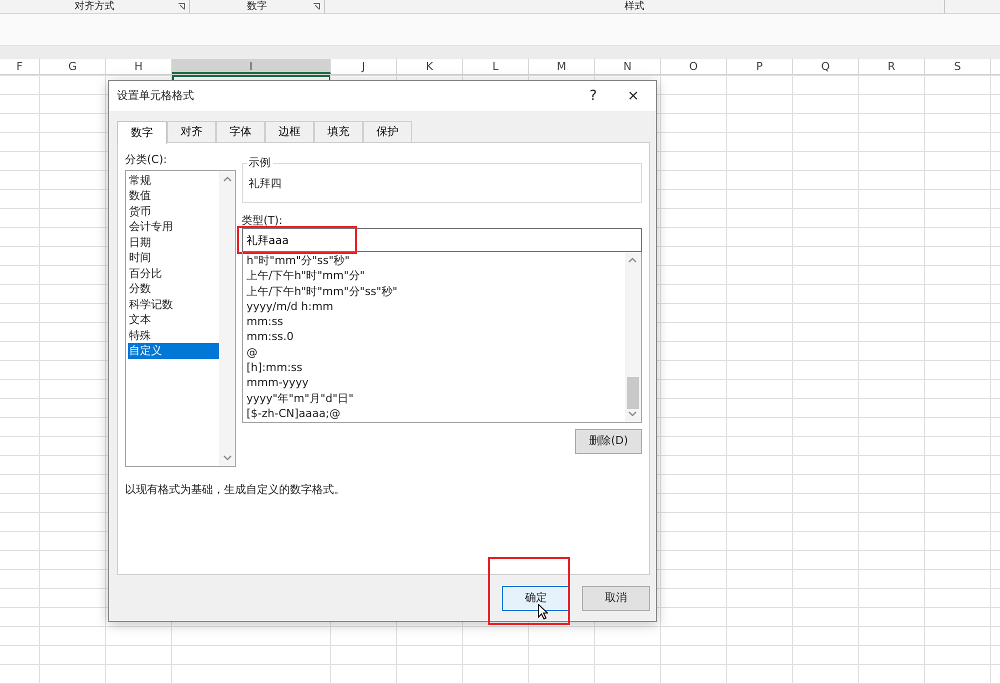 The height and width of the screenshot is (684, 1000). What do you see at coordinates (174, 320) in the screenshot?
I see `category-item: 文本` at bounding box center [174, 320].